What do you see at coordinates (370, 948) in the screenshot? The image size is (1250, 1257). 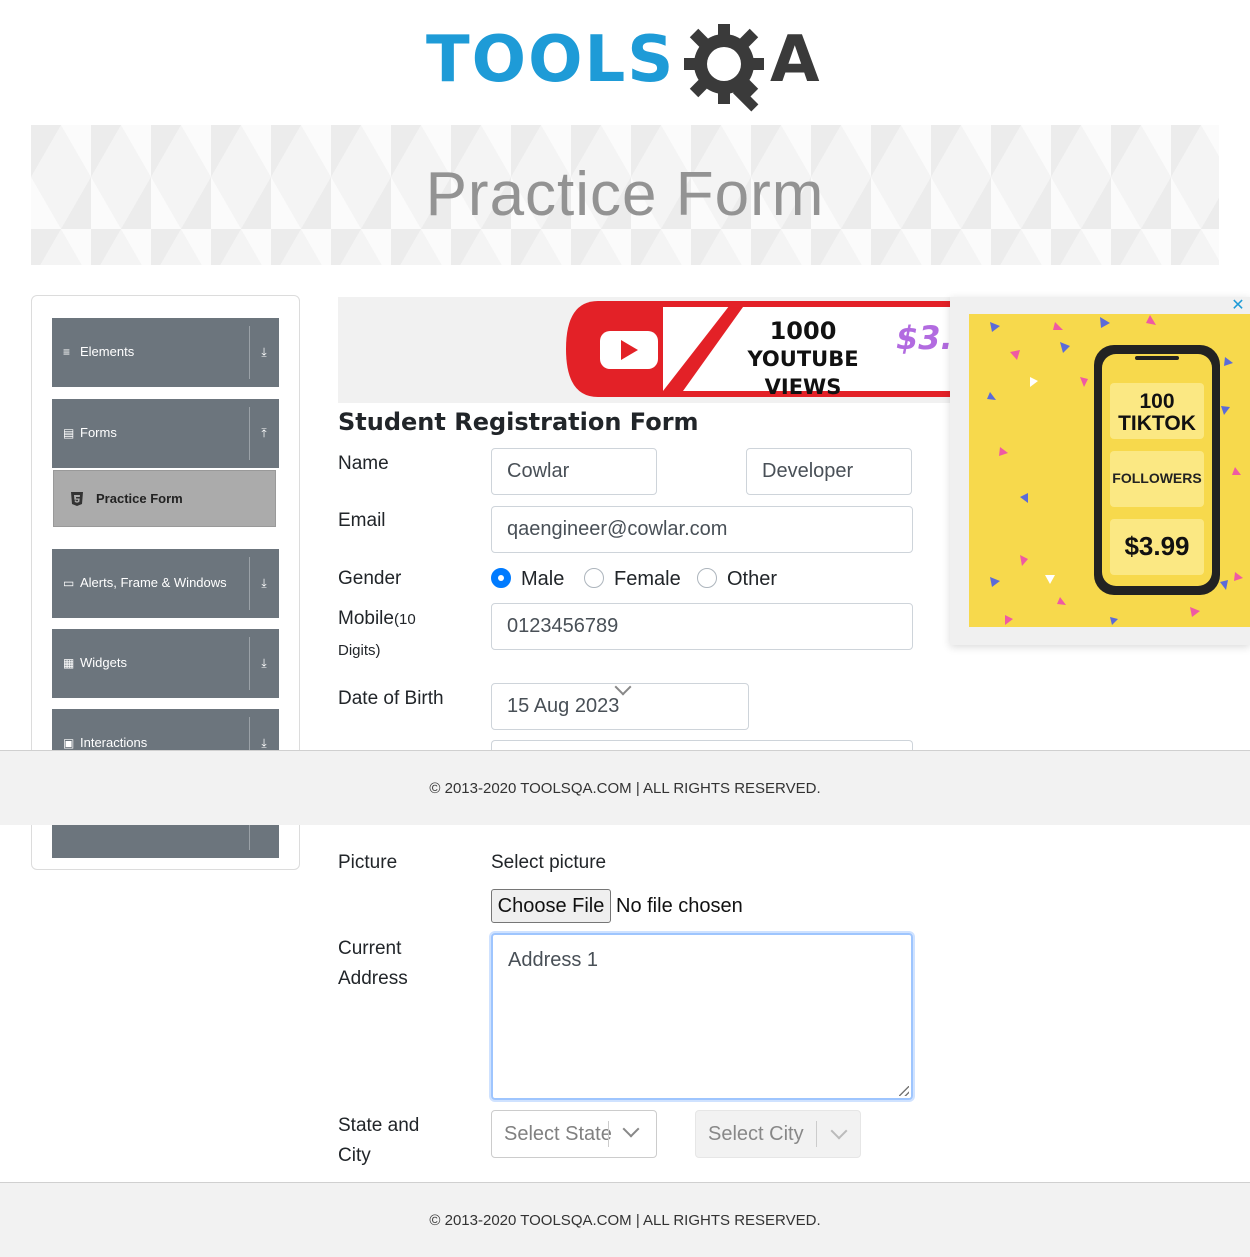 I see `current-address-label-line1: Current` at bounding box center [370, 948].